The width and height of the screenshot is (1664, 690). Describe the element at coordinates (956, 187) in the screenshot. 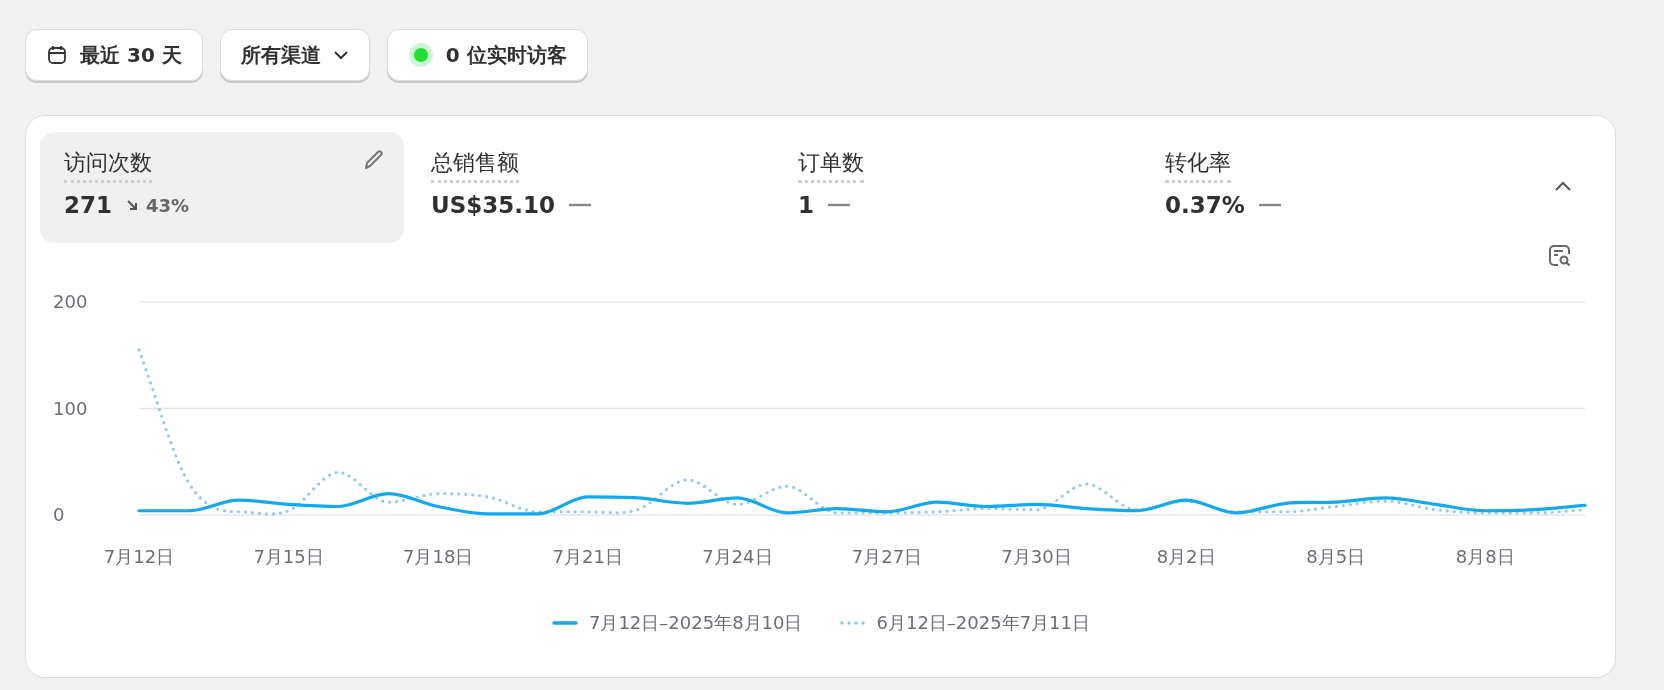

I see `metric-tile: 订单数 1` at that location.